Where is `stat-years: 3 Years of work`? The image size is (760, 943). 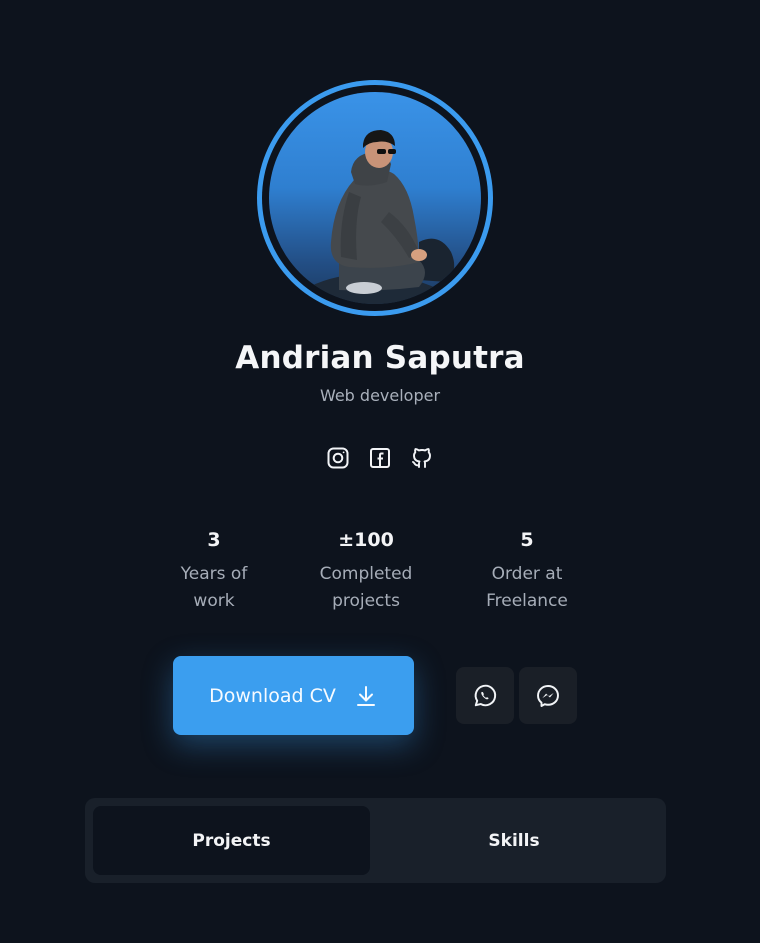
stat-years: 3 Years of work is located at coordinates (214, 571).